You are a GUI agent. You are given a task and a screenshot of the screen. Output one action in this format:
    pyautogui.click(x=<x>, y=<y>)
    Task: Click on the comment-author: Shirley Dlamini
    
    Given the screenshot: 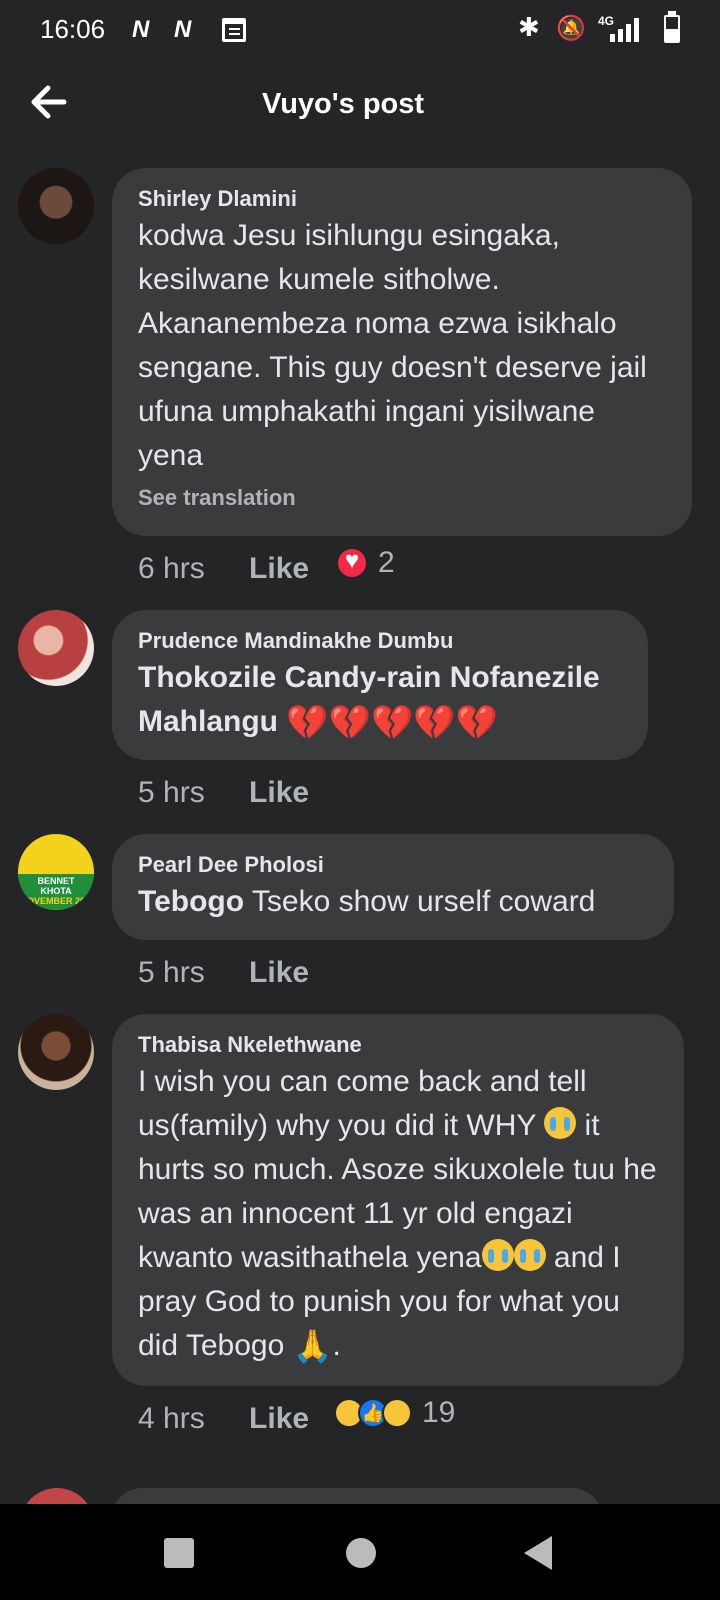 What is the action you would take?
    pyautogui.click(x=402, y=199)
    